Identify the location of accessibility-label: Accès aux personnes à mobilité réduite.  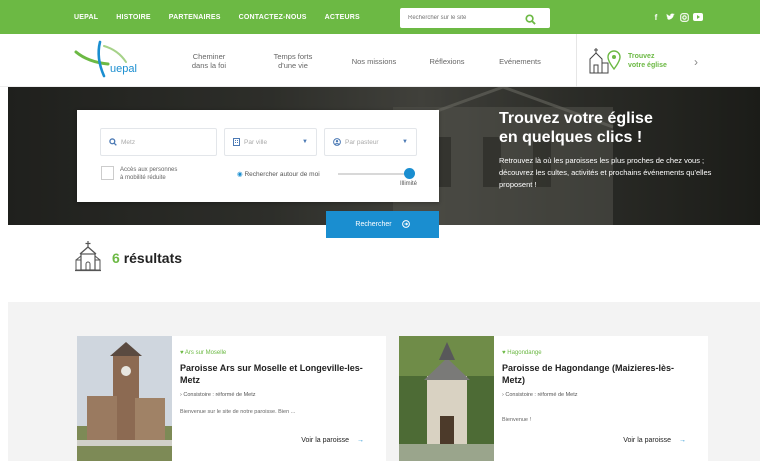
(148, 174).